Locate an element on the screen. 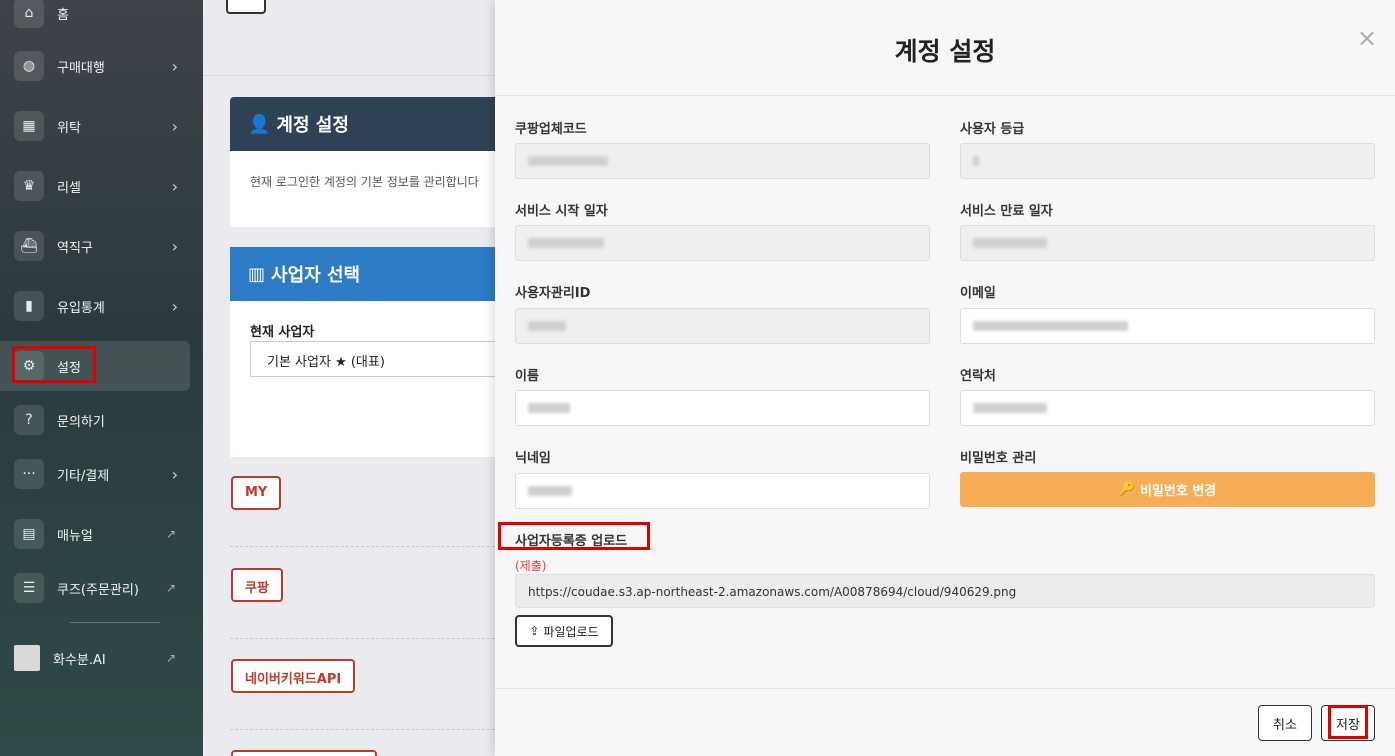  menu-toggle-button is located at coordinates (246, 7).